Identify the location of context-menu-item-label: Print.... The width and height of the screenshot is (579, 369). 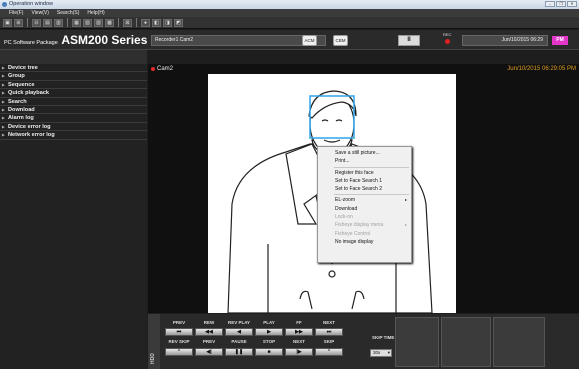
(342, 161).